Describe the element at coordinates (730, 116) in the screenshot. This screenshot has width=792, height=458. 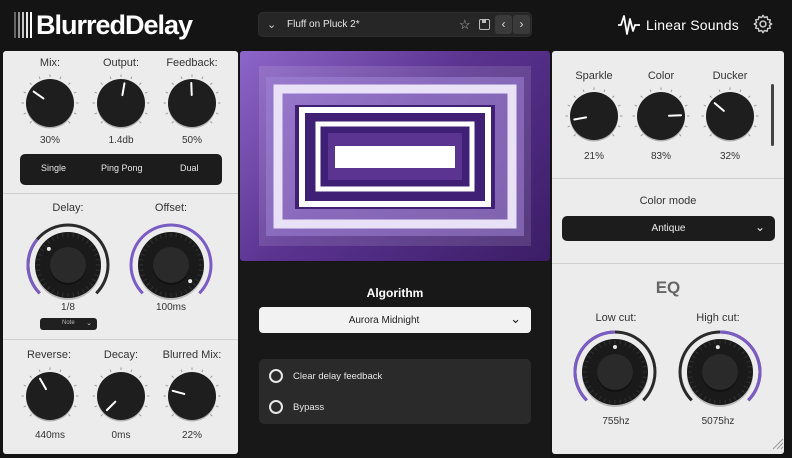
I see `ducker-knob` at that location.